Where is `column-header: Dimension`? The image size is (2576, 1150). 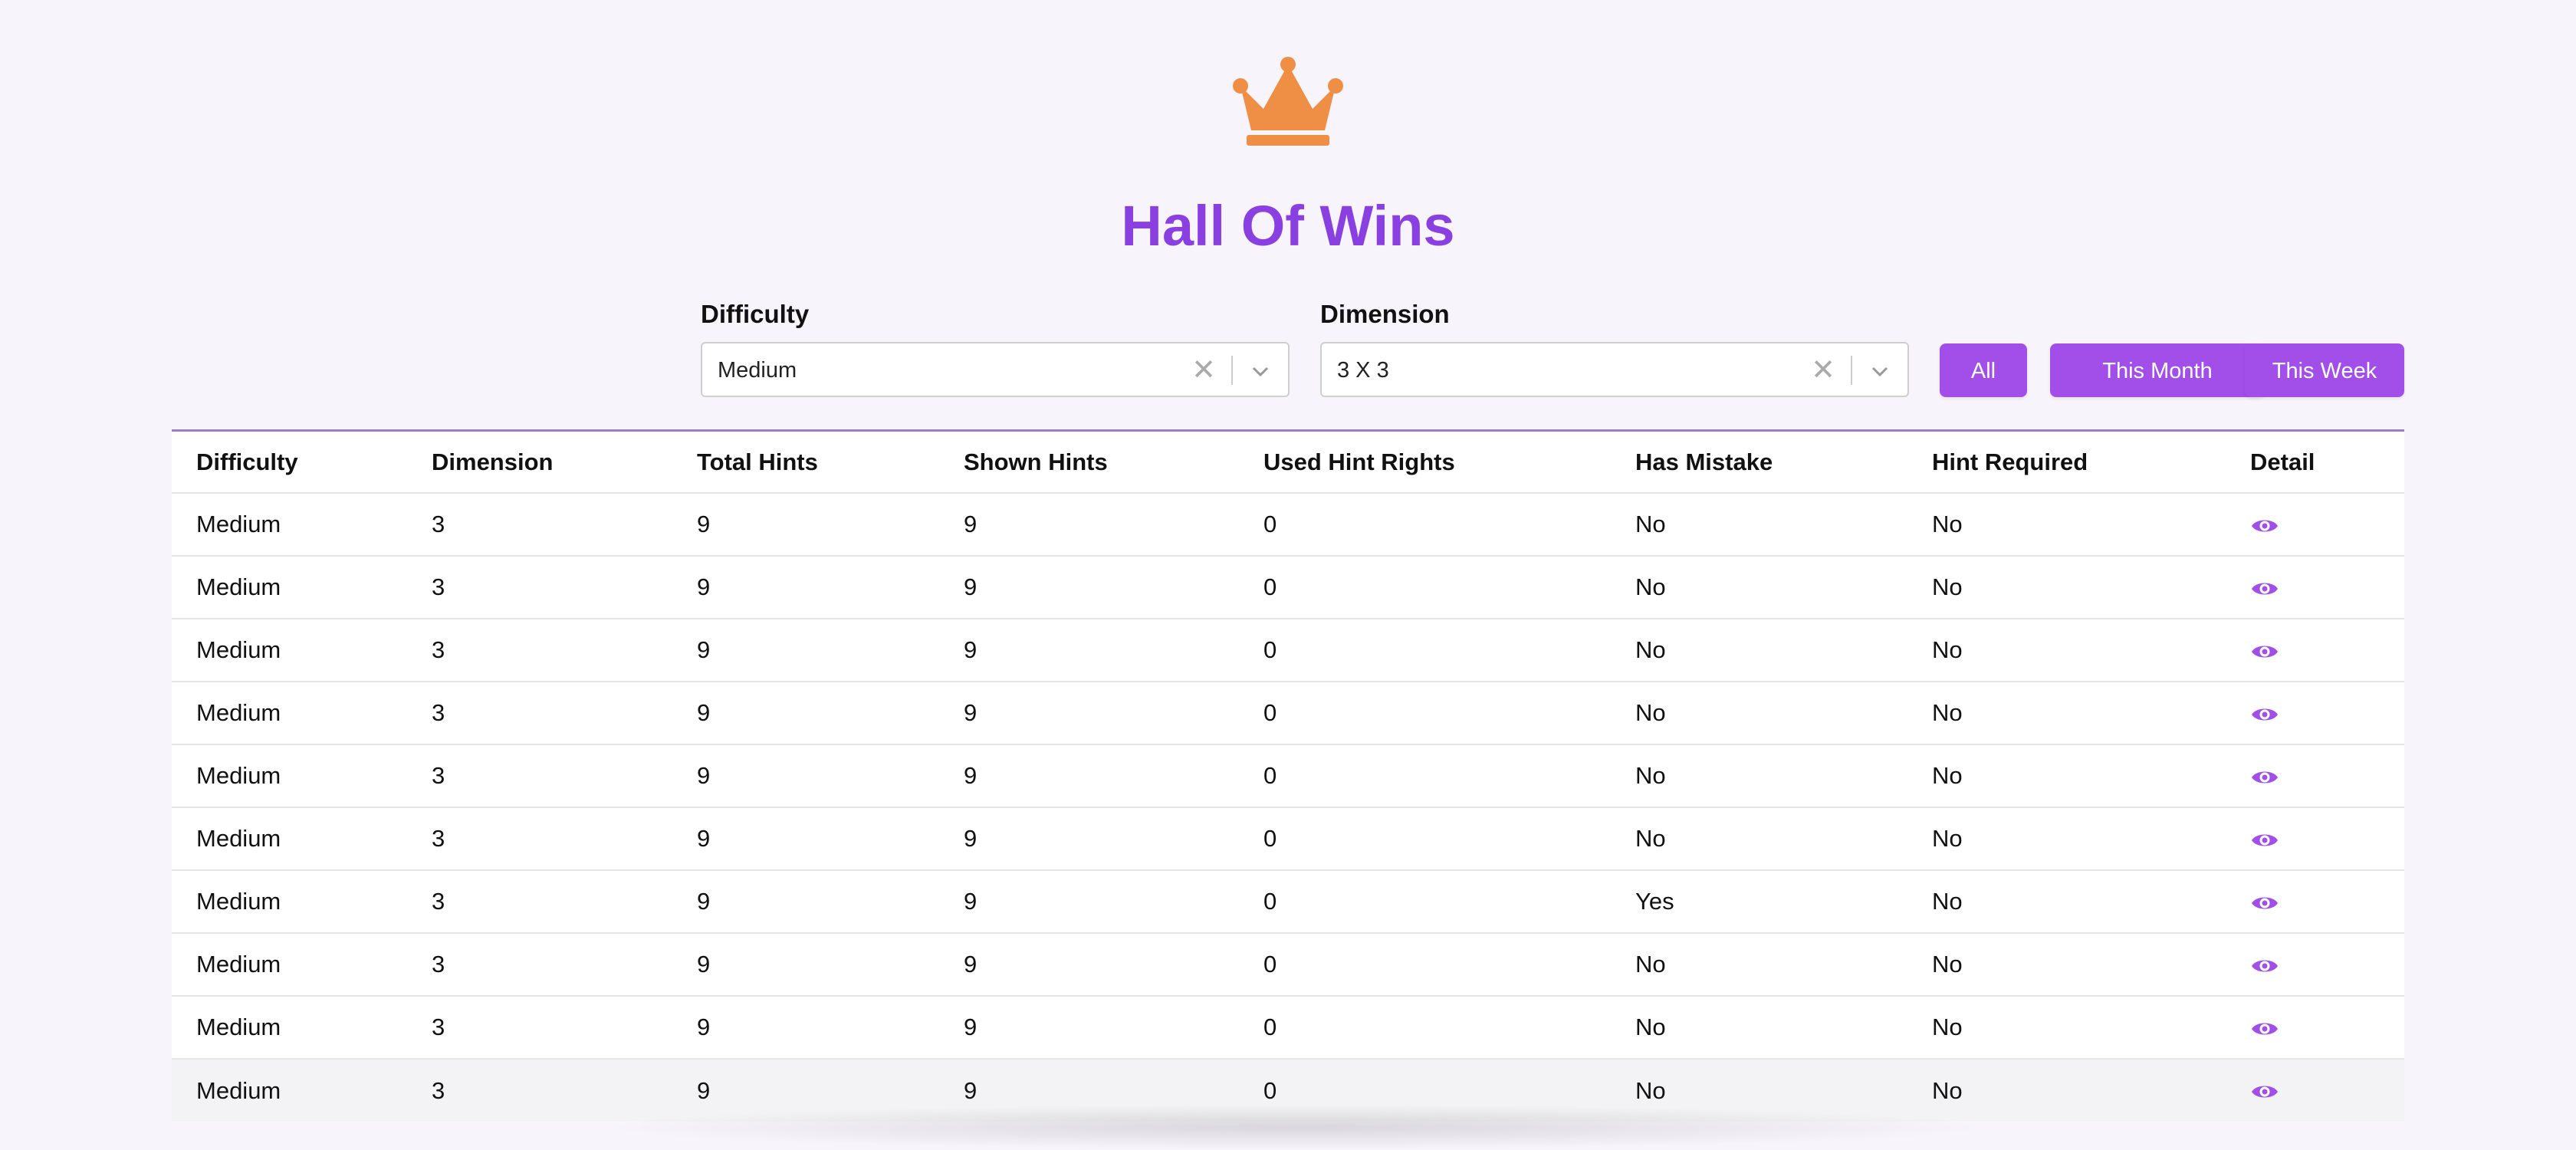 column-header: Dimension is located at coordinates (493, 462).